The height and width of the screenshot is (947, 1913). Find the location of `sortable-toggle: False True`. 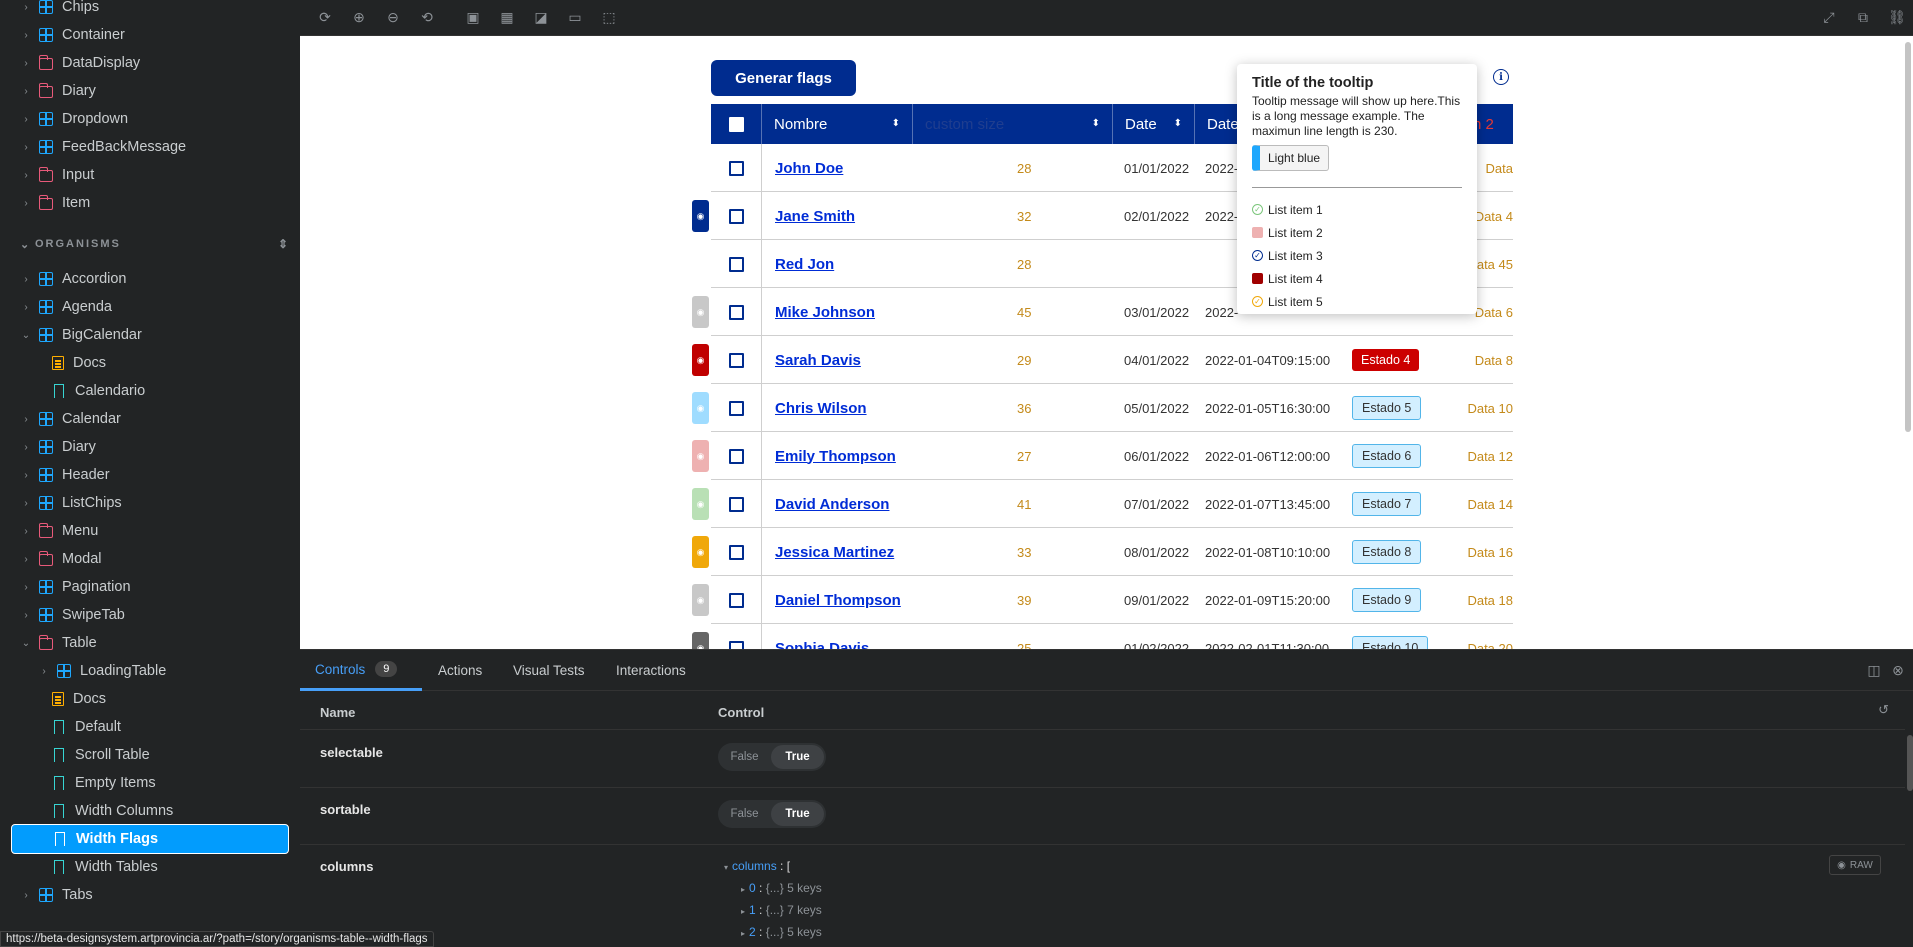

sortable-toggle: False True is located at coordinates (772, 814).